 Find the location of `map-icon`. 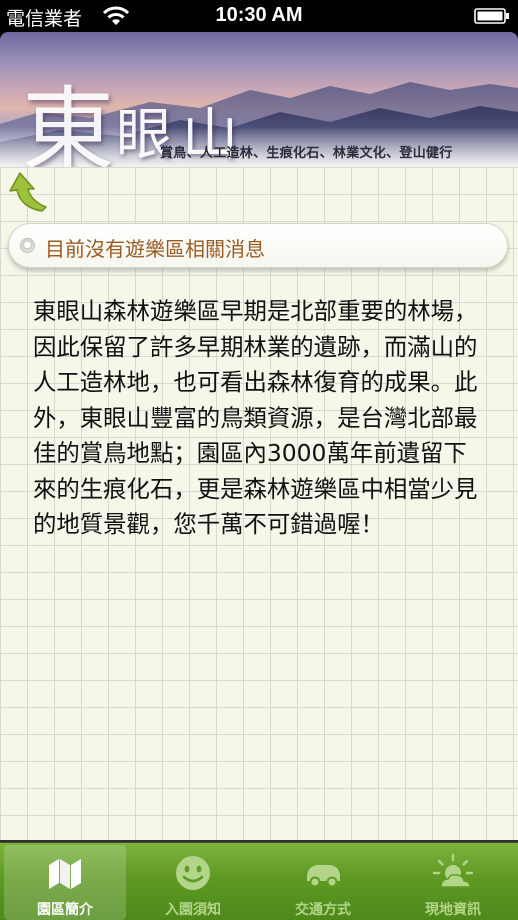

map-icon is located at coordinates (65, 874).